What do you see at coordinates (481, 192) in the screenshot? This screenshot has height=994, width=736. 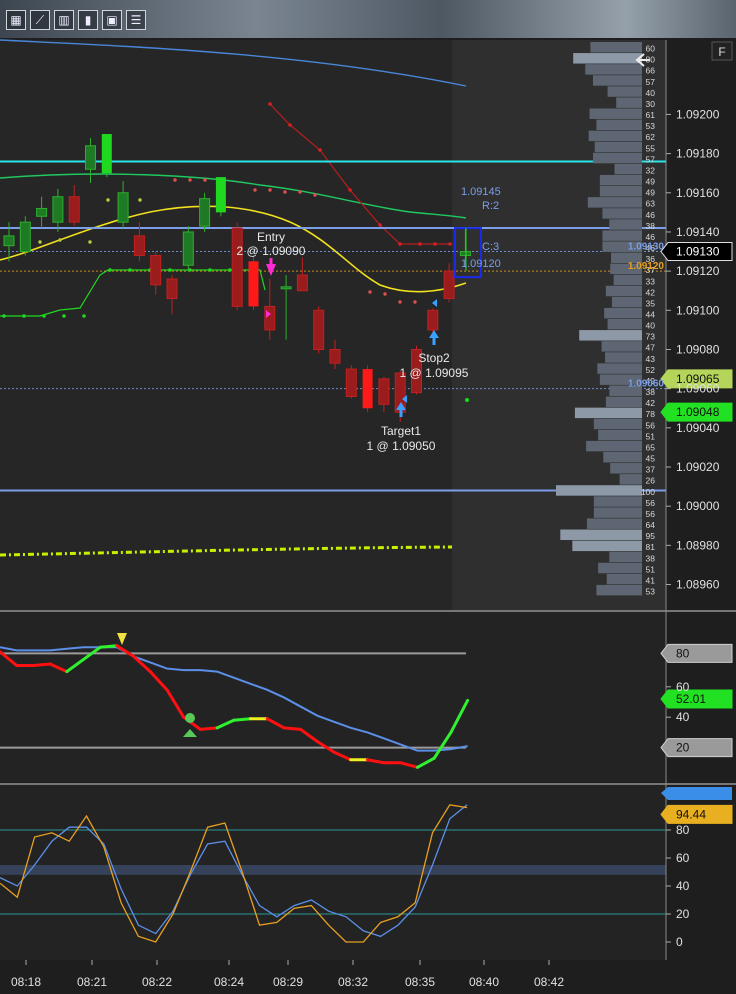 I see `box-high-label: 1.09145` at bounding box center [481, 192].